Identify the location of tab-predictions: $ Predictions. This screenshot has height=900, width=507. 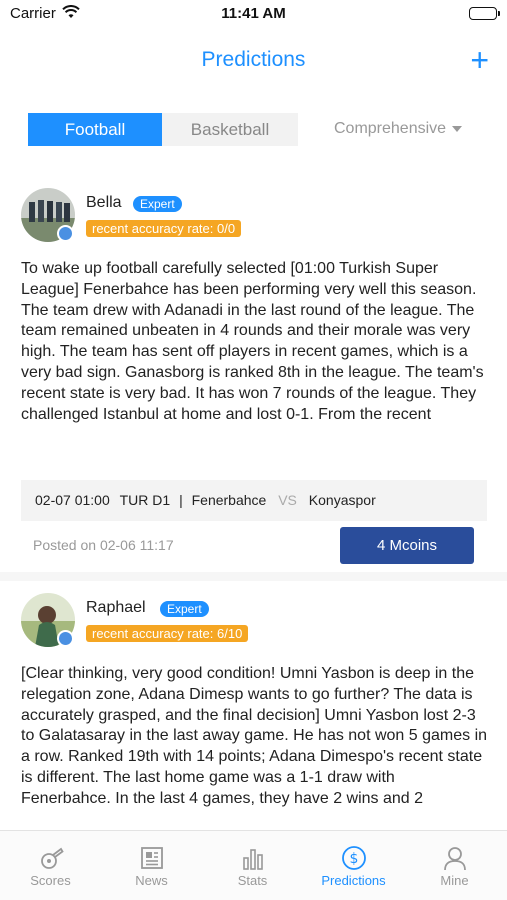
(353, 865).